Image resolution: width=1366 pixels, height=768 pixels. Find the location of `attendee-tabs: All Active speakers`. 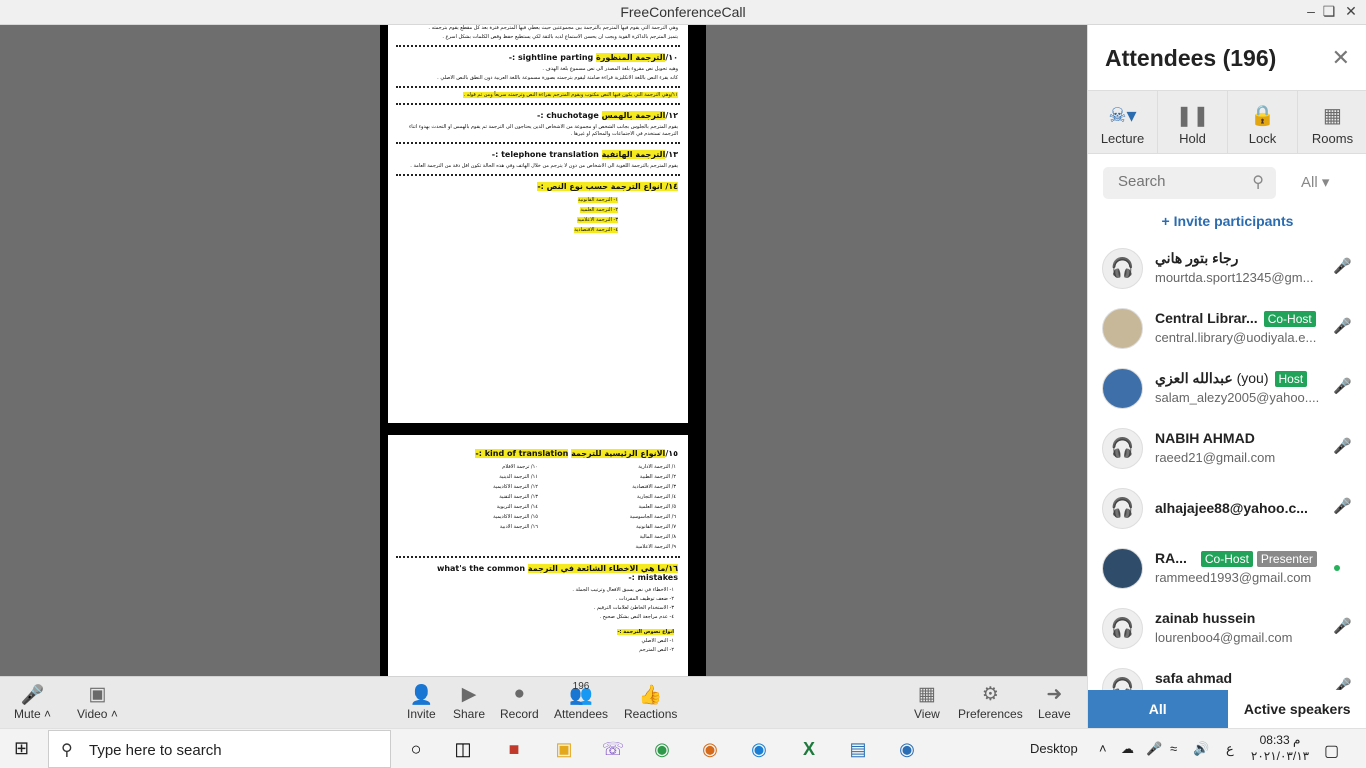

attendee-tabs: All Active speakers is located at coordinates (1227, 709).